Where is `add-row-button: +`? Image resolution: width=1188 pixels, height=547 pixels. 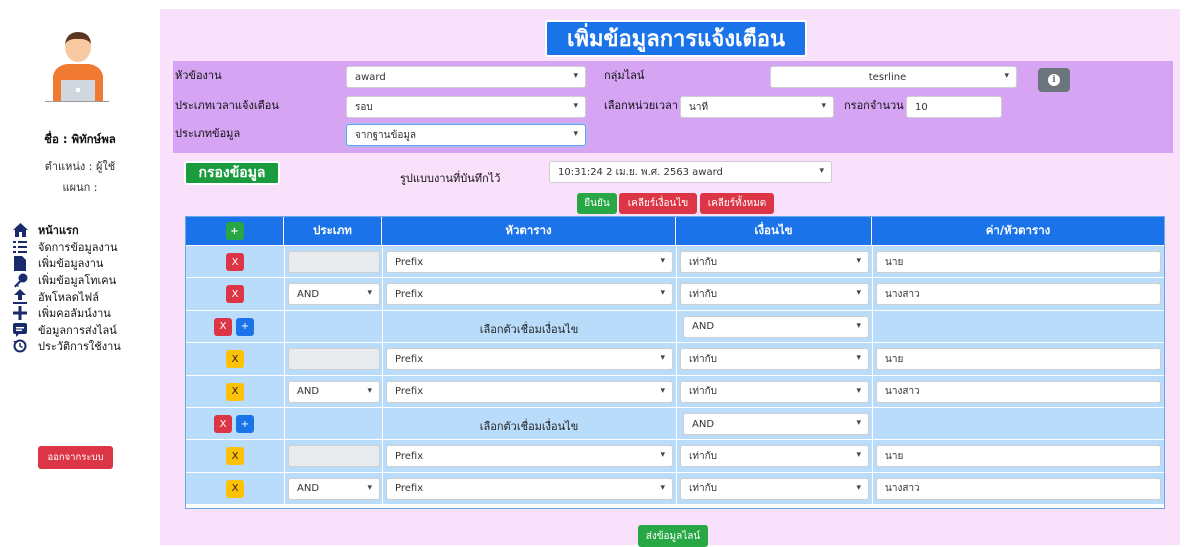 add-row-button: + is located at coordinates (234, 231).